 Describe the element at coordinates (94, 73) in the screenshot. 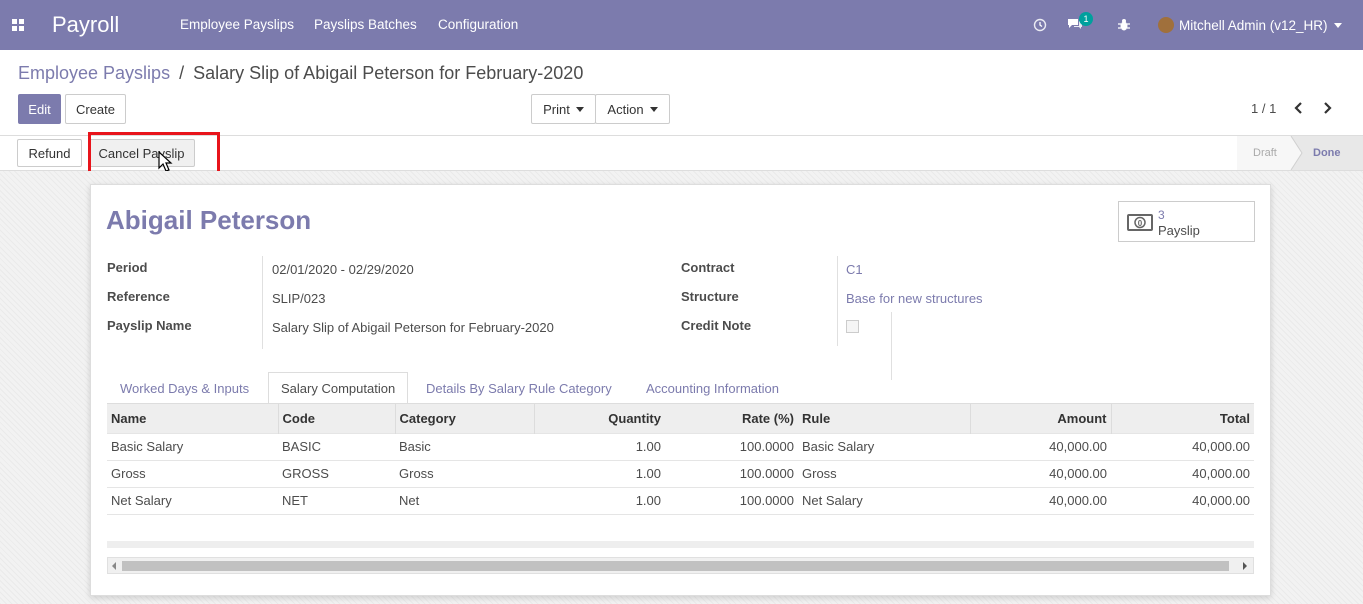

I see `breadcrumb-parent: Employee Payslips` at that location.